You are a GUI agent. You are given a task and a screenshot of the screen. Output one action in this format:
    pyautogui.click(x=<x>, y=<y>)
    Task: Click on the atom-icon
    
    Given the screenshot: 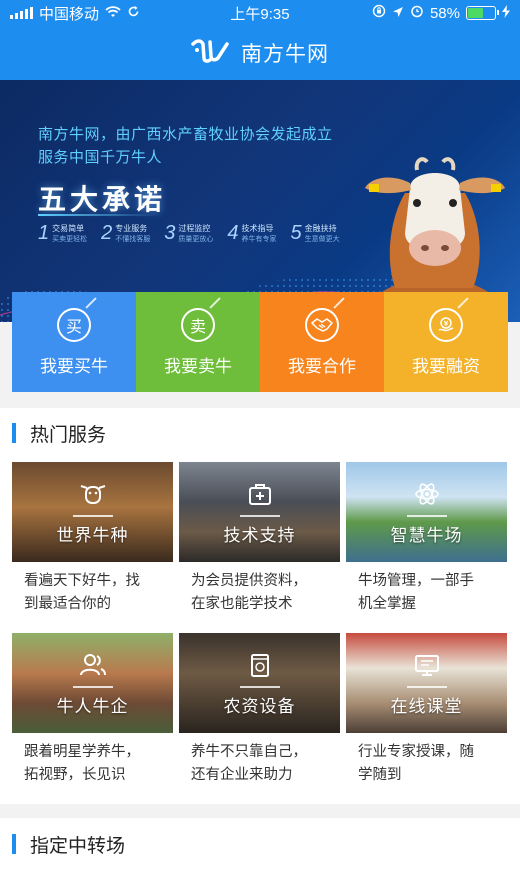 What is the action you would take?
    pyautogui.click(x=427, y=494)
    